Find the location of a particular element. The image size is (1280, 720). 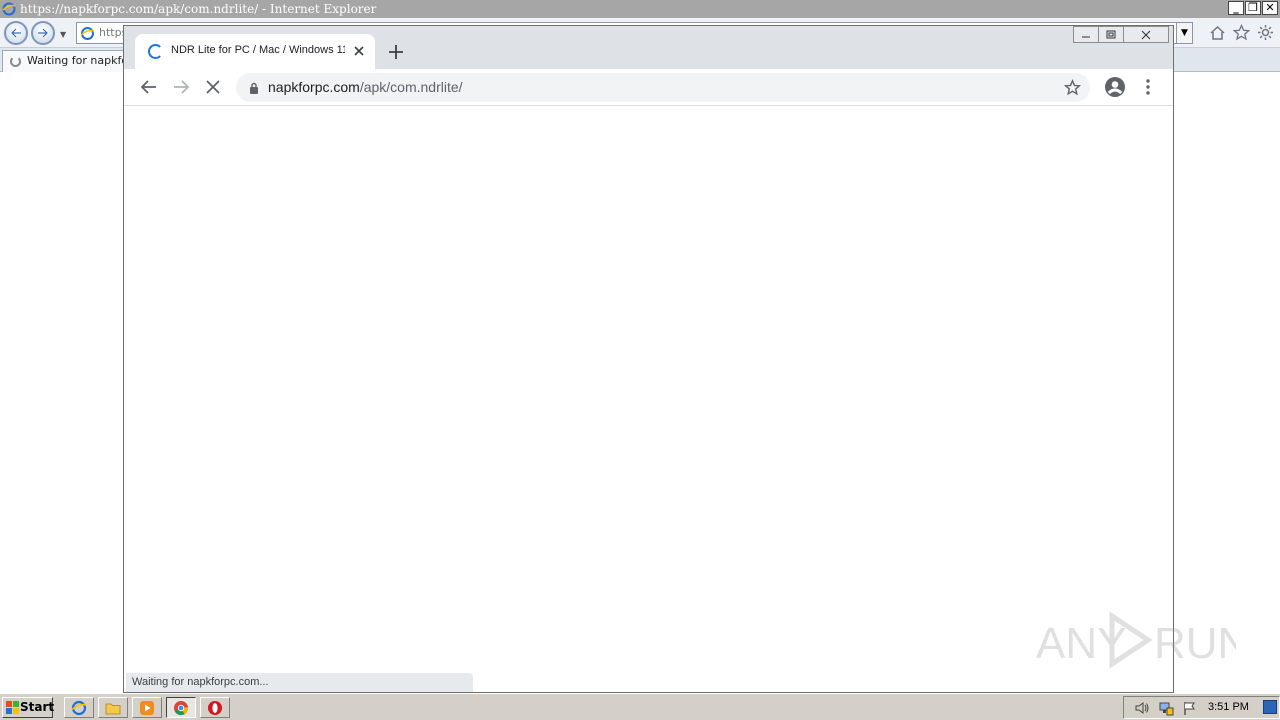

chrome-restore-button is located at coordinates (1111, 34).